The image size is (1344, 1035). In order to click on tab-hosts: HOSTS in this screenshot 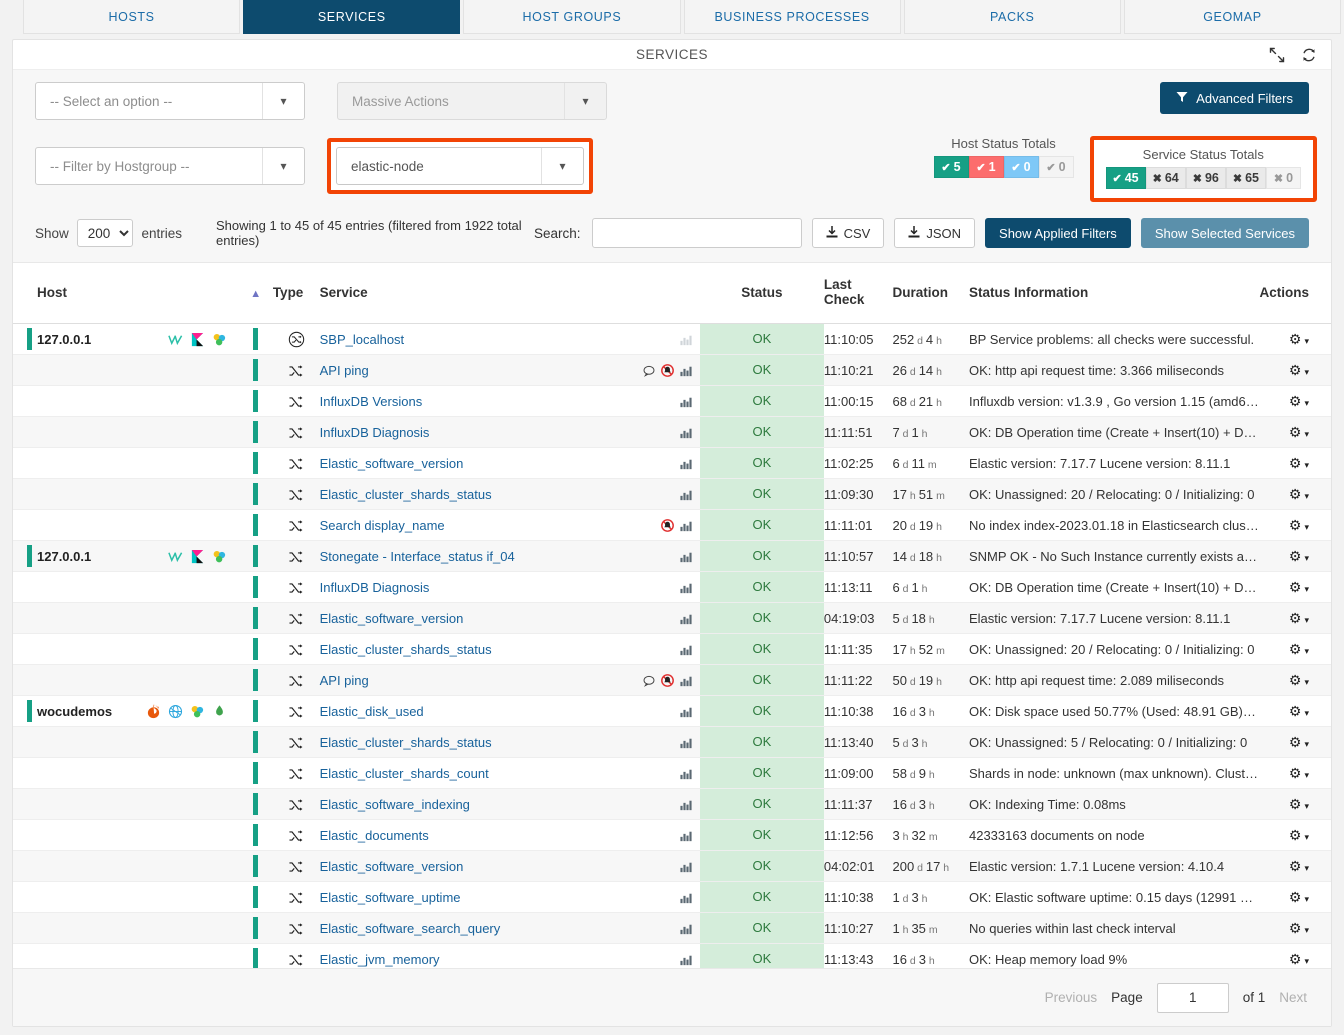, I will do `click(132, 17)`.